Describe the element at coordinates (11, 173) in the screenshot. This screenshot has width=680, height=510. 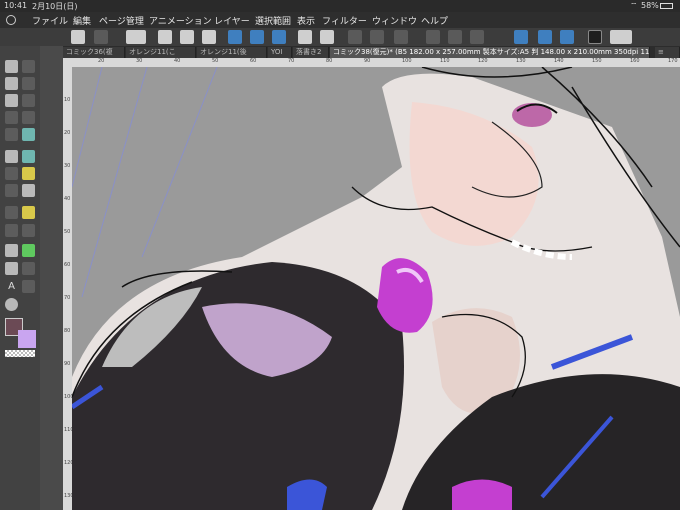
I see `eraser-tool-icon` at that location.